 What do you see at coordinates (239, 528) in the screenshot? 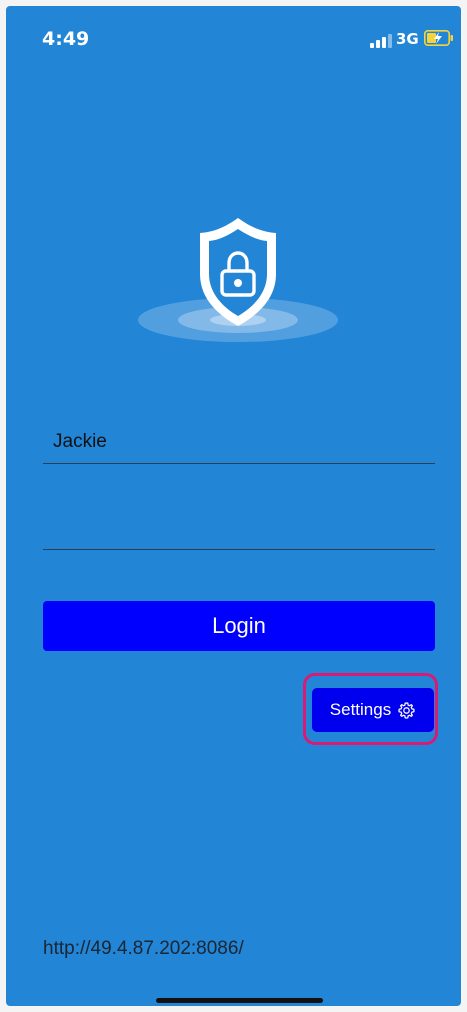
I see `password-input` at bounding box center [239, 528].